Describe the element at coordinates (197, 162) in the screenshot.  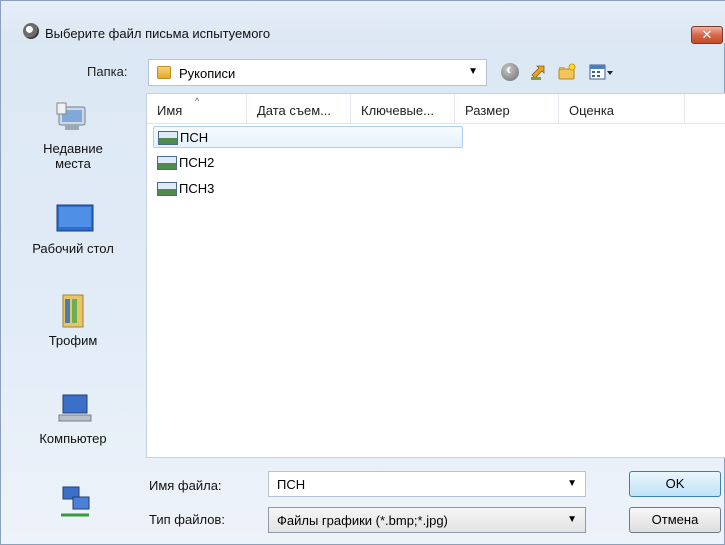
I see `file-name: ПСН2` at that location.